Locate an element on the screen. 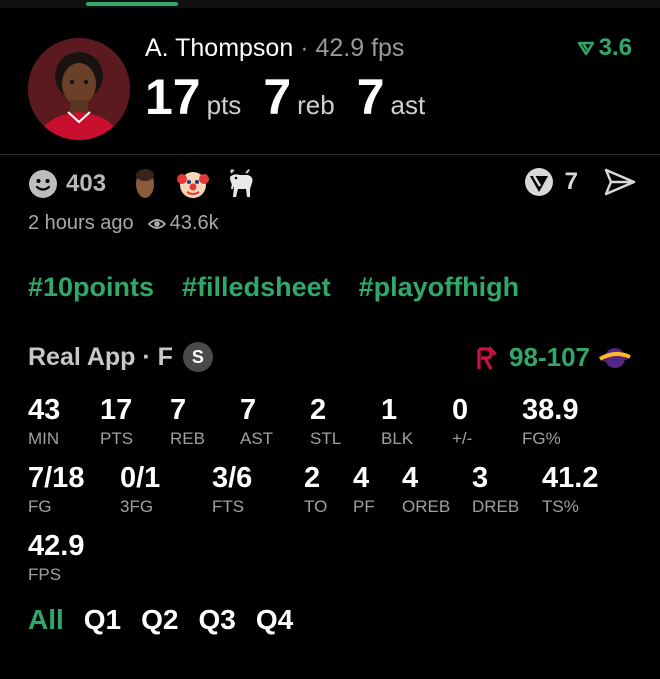 This screenshot has width=660, height=679. stat-stl: 2 STL is located at coordinates (325, 421).